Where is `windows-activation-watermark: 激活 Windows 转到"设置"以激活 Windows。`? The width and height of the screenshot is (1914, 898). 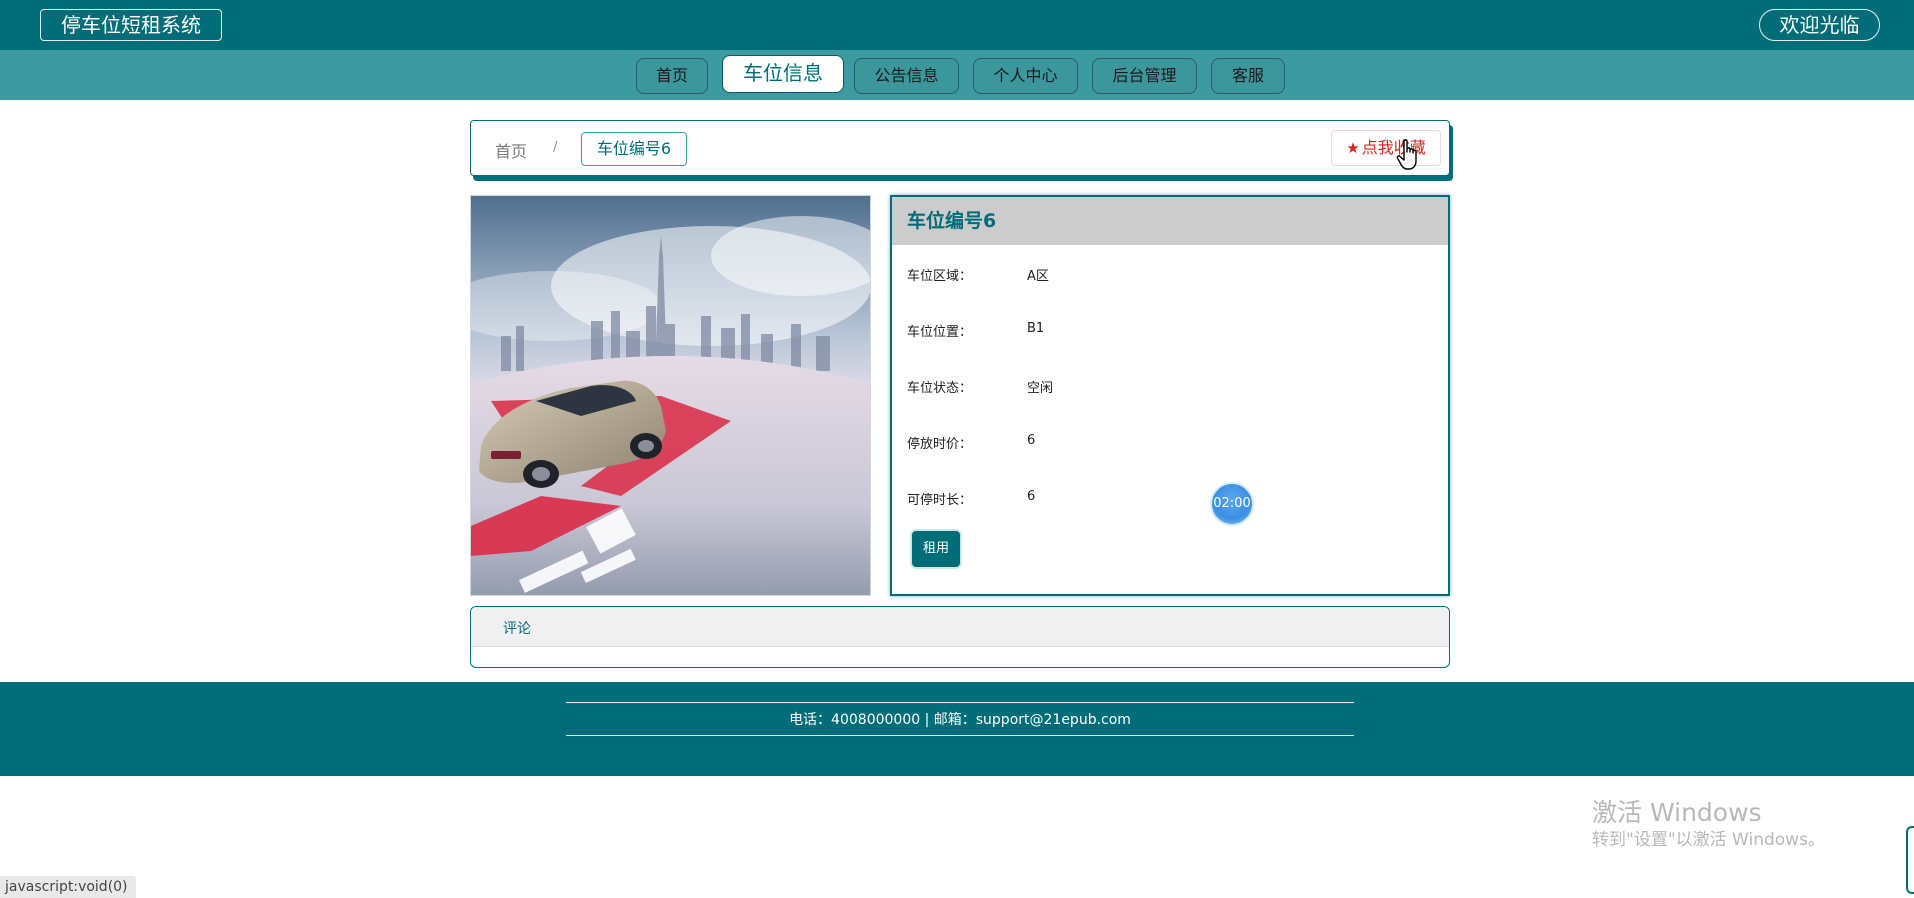
windows-activation-watermark: 激活 Windows 转到"设置"以激活 Windows。 is located at coordinates (1708, 824).